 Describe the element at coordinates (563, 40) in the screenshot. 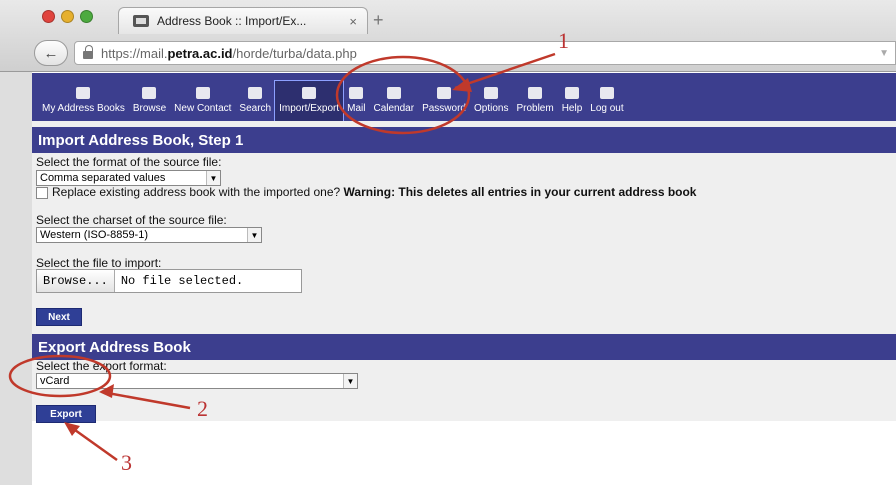

I see `annotation-number-1: 1` at that location.